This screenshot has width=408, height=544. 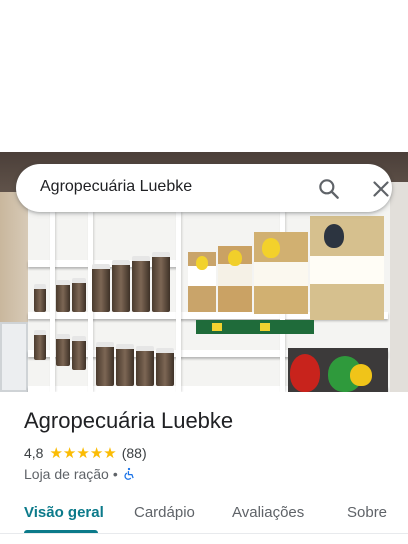 I want to click on tab-reviews: Avaliações, so click(x=268, y=512).